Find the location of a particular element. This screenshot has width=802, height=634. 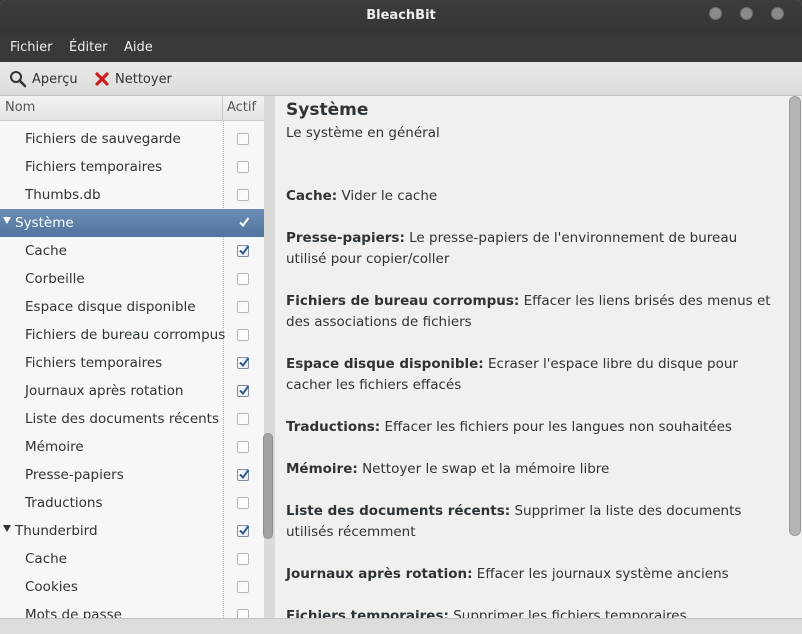

close-button is located at coordinates (777, 13).